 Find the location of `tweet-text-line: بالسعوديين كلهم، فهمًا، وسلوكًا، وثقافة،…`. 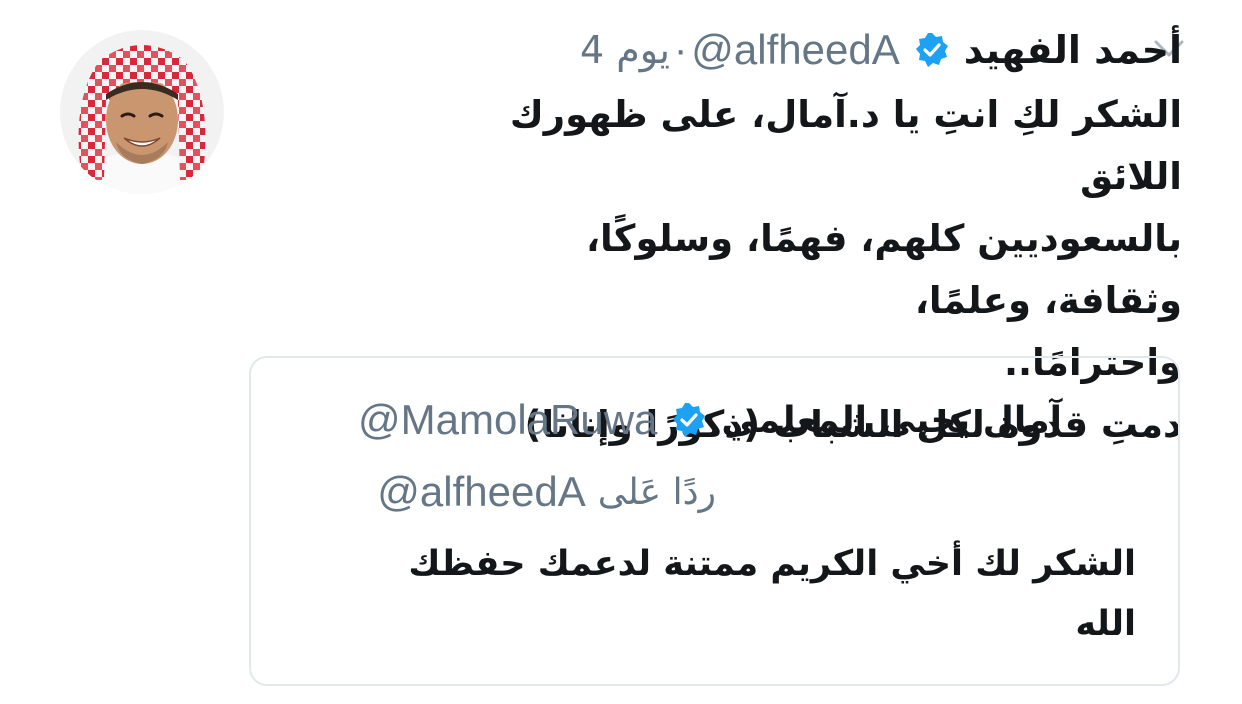

tweet-text-line: بالسعوديين كلهم، فهمًا، وسلوكًا، وثقافة،… is located at coordinates (883, 269).